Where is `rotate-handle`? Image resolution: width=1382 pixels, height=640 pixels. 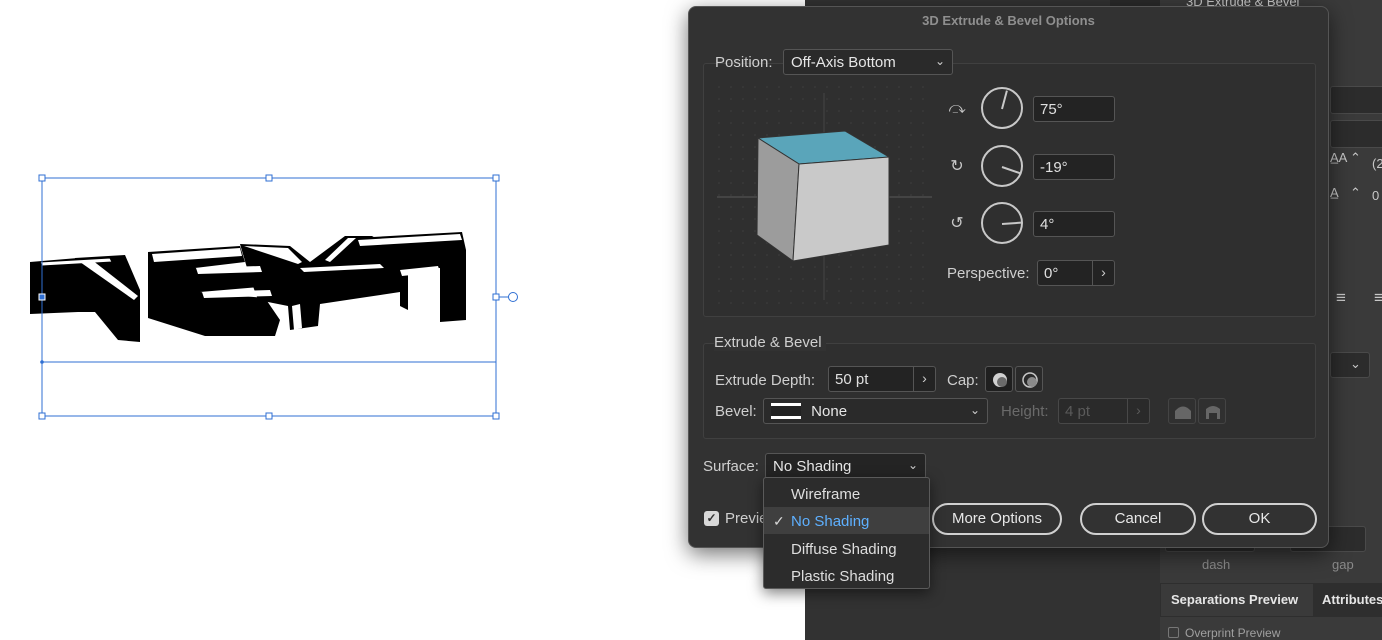
rotate-handle is located at coordinates (513, 297).